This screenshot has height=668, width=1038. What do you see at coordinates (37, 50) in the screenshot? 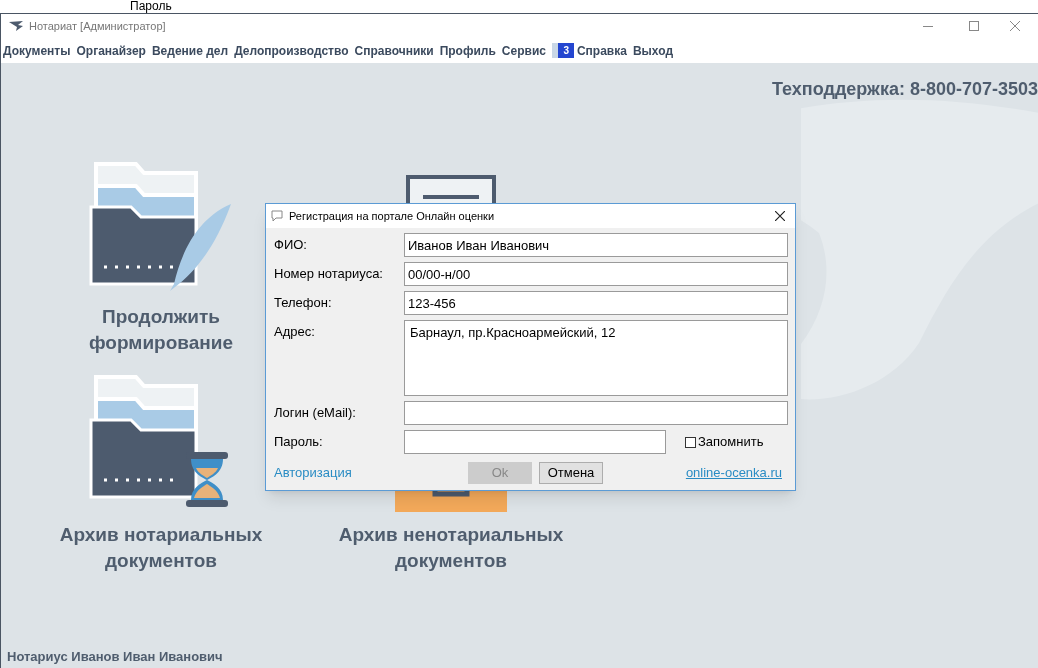
I see `menu-item: Документы` at bounding box center [37, 50].